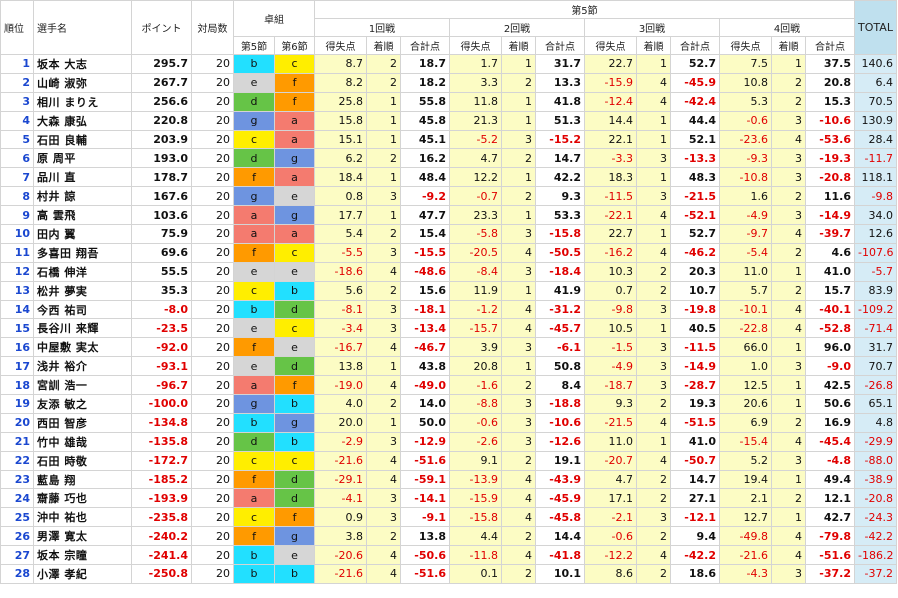  I want to click on round4-subtotal: 4.6, so click(830, 252).